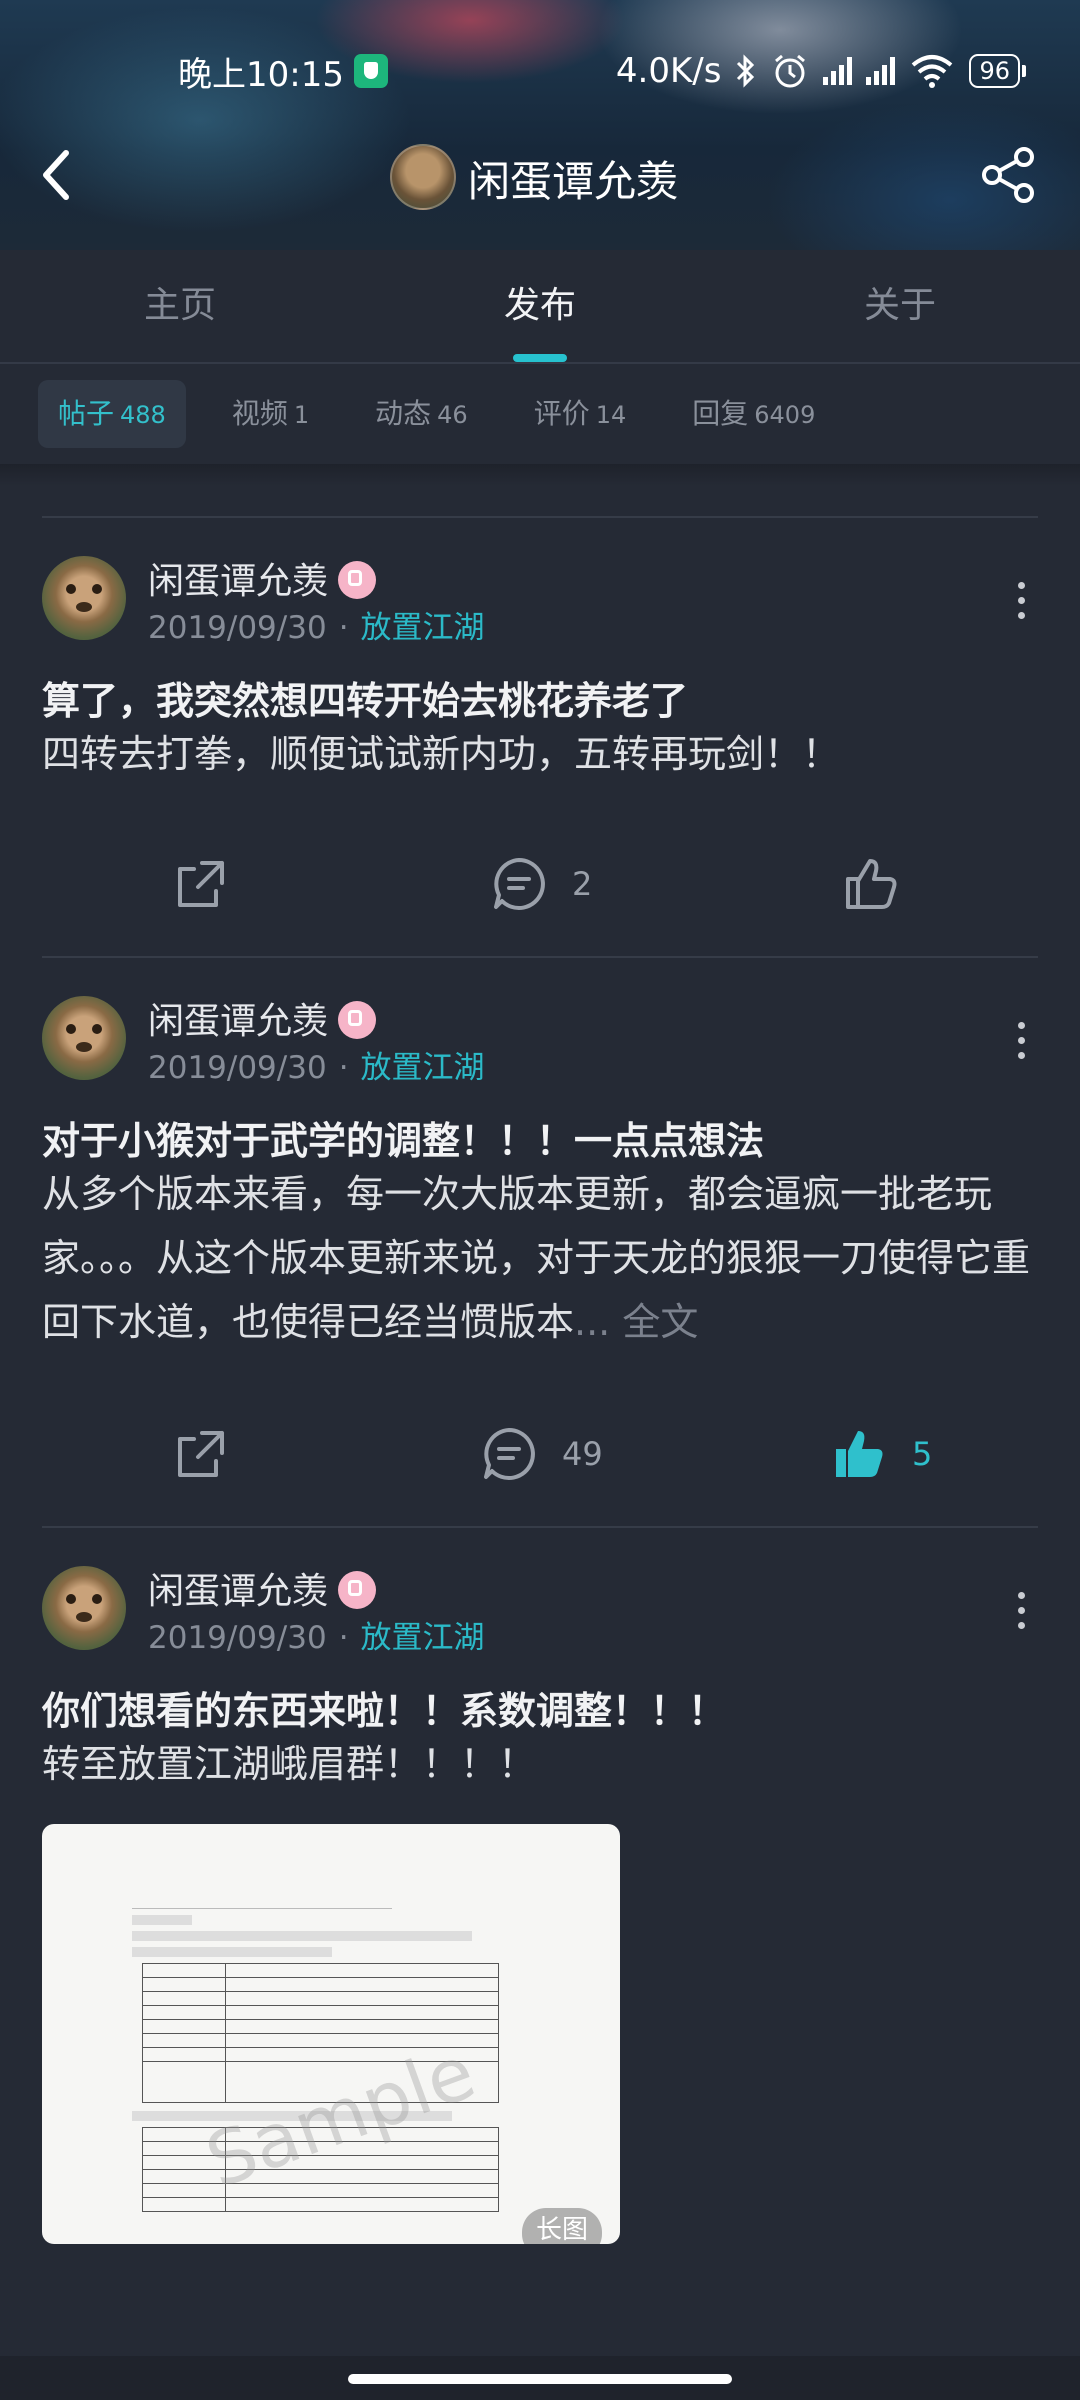 This screenshot has height=2400, width=1080. I want to click on security-shield-icon, so click(370, 71).